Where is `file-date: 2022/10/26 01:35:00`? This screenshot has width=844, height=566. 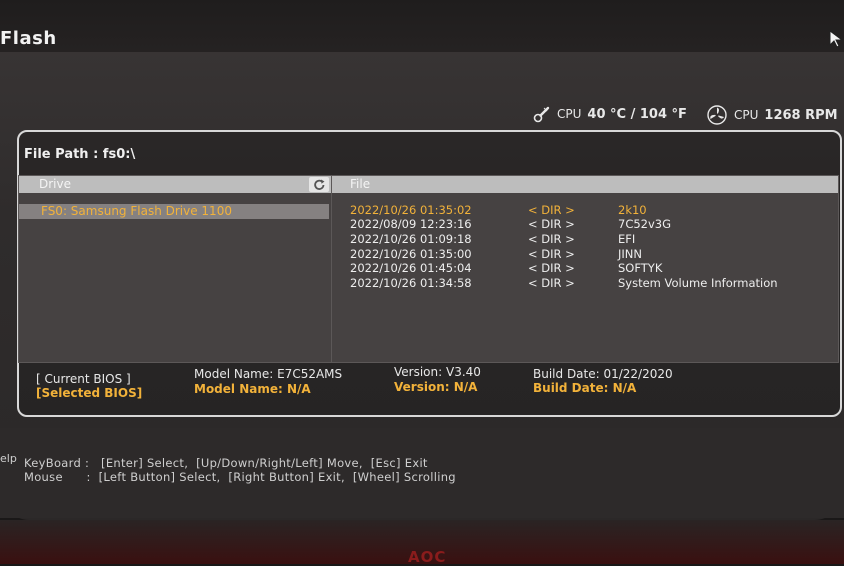
file-date: 2022/10/26 01:35:00 is located at coordinates (411, 254).